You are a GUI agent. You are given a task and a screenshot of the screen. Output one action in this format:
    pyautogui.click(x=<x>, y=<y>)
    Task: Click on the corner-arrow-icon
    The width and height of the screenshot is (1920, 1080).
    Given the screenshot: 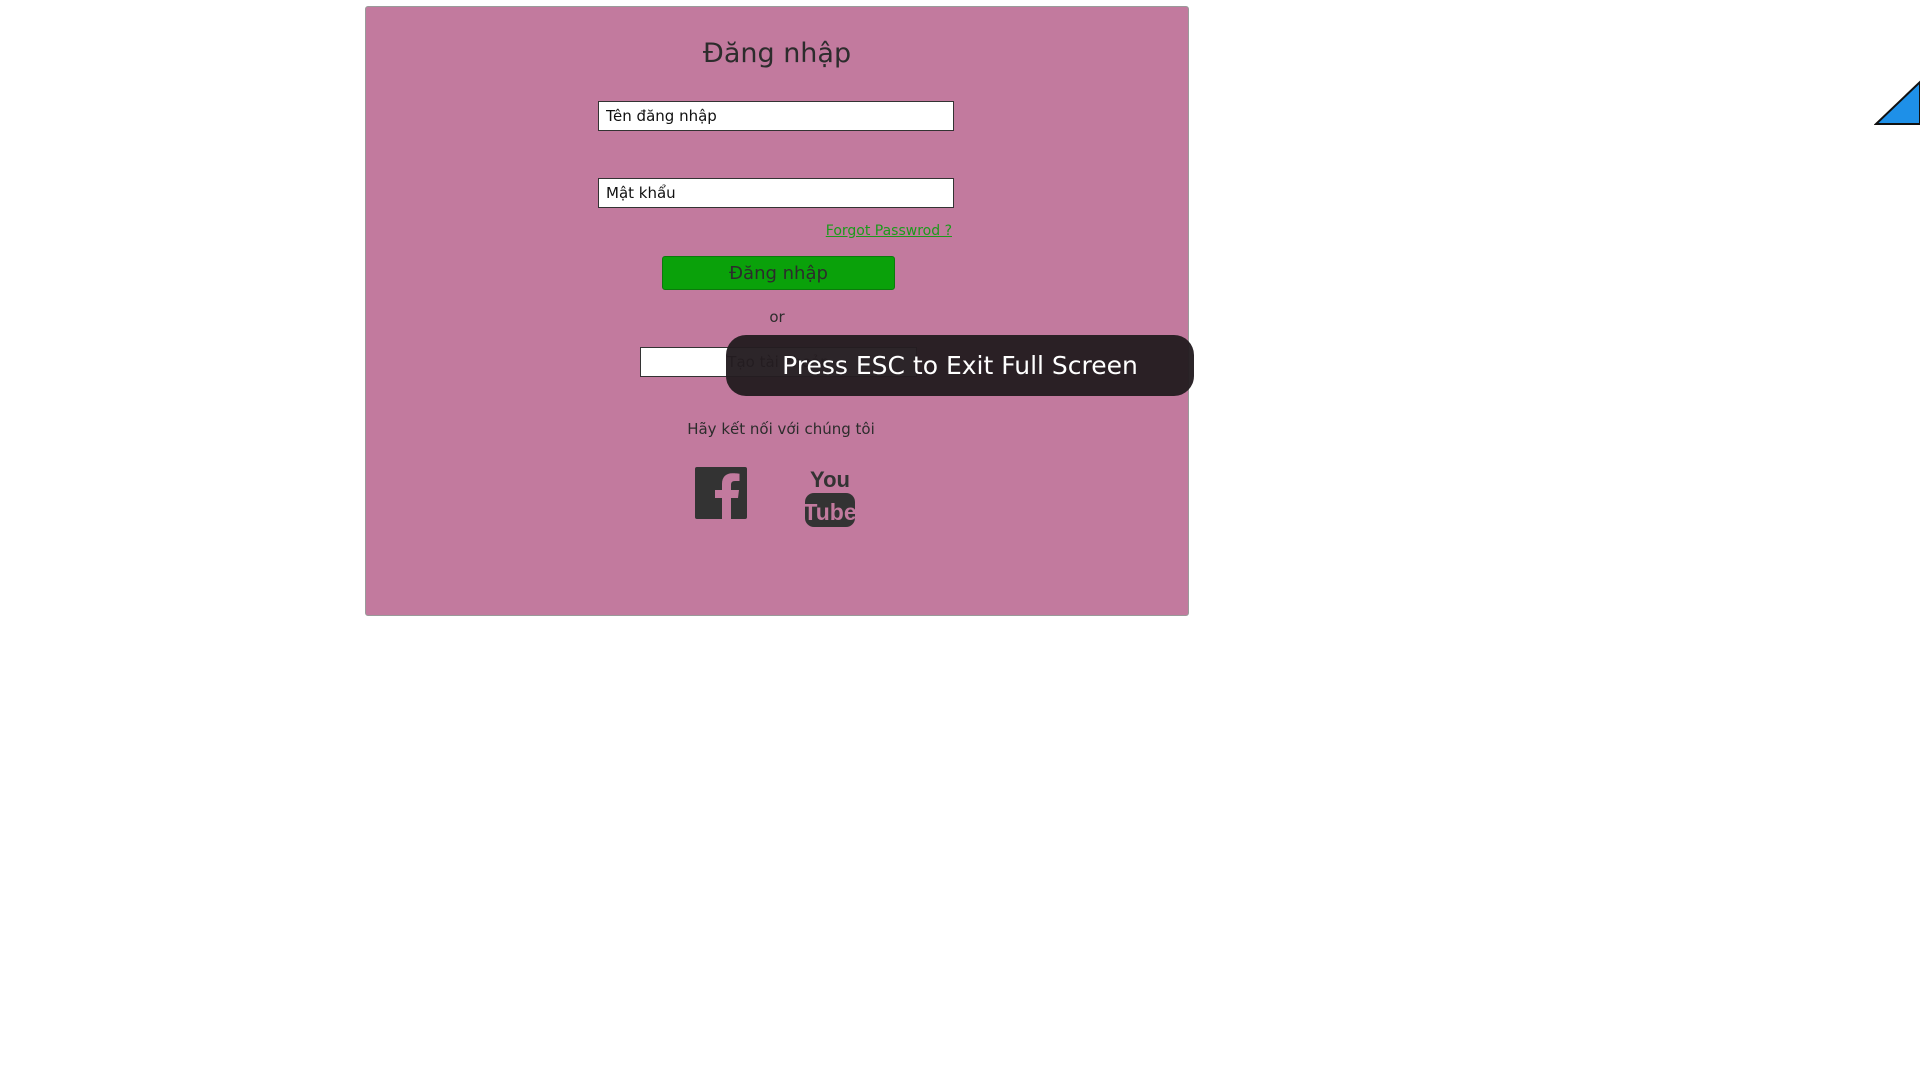 What is the action you would take?
    pyautogui.click(x=1897, y=102)
    